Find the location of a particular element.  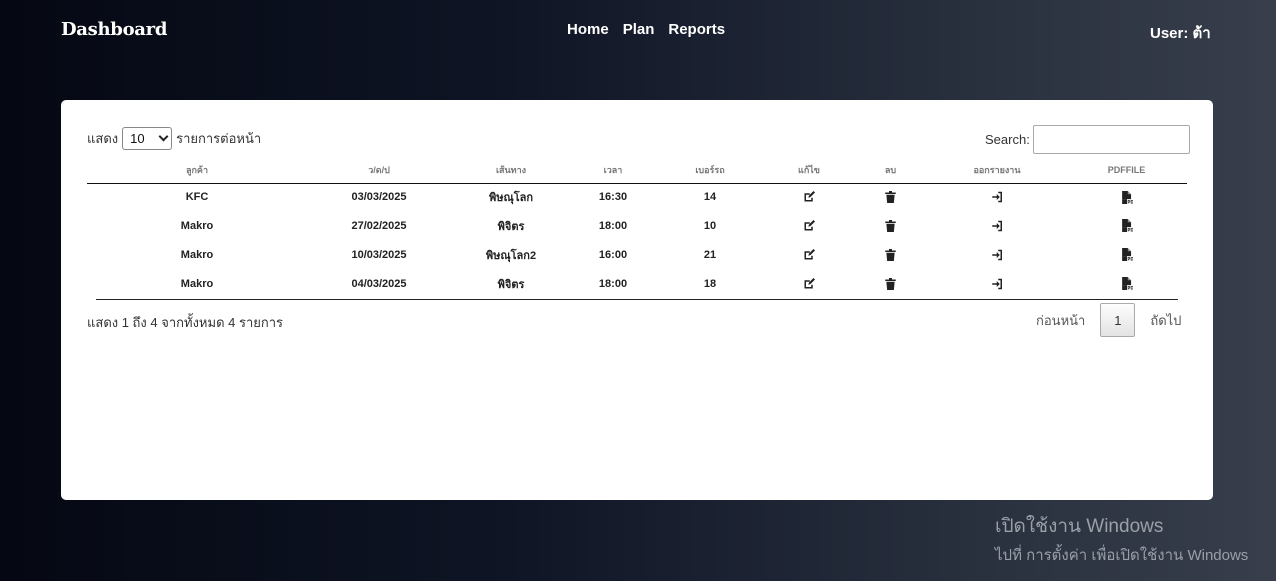

table-row: Makro 10/03/2025 พิษณุโลก2 16:00 21 PDF is located at coordinates (637, 254).